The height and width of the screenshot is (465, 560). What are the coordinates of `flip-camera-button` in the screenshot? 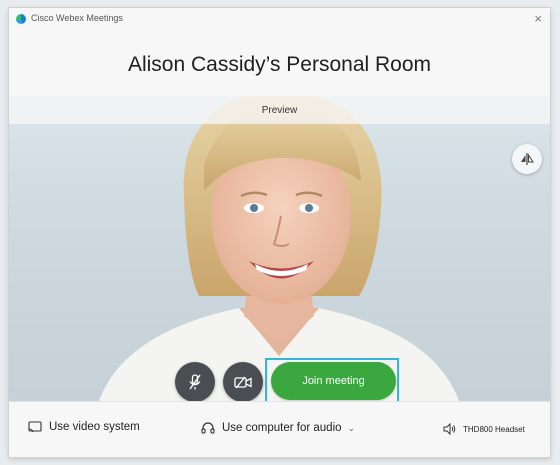 It's located at (527, 159).